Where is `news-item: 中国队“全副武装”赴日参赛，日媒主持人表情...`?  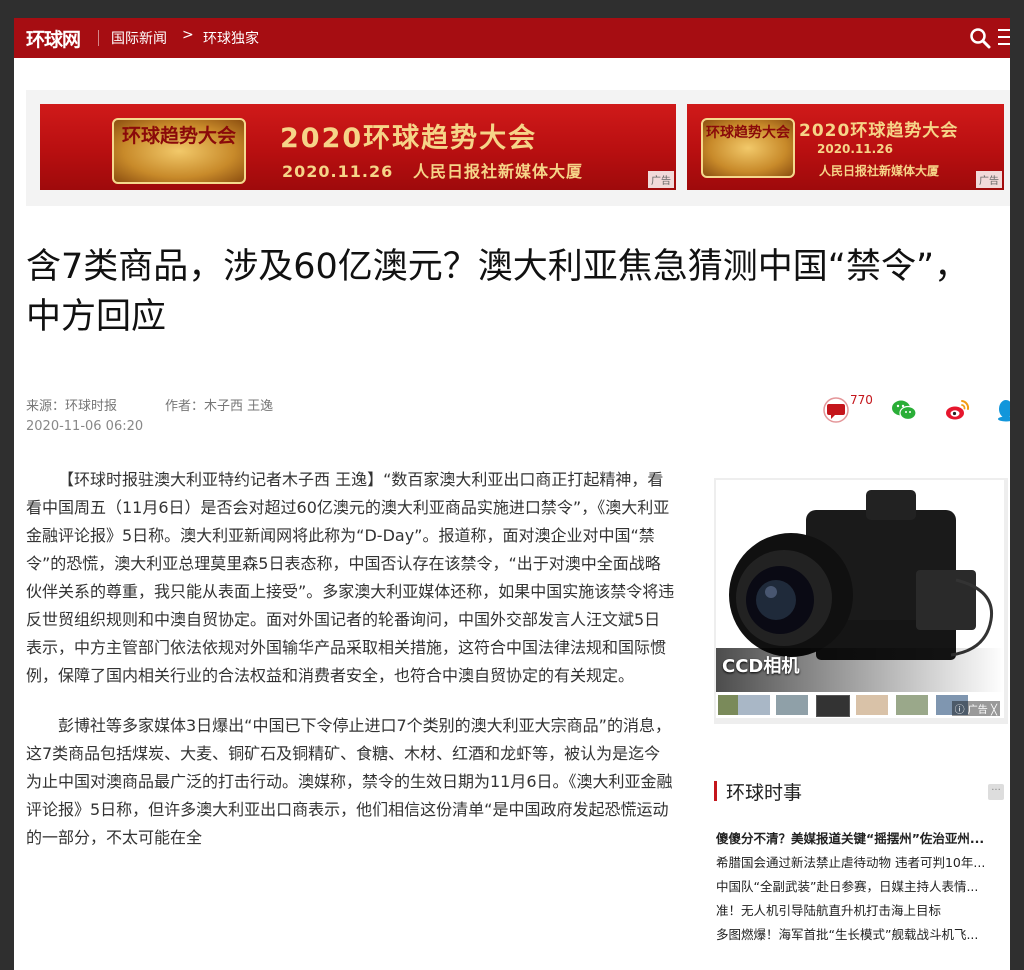 news-item: 中国队“全副武装”赴日参赛，日媒主持人表情... is located at coordinates (861, 888).